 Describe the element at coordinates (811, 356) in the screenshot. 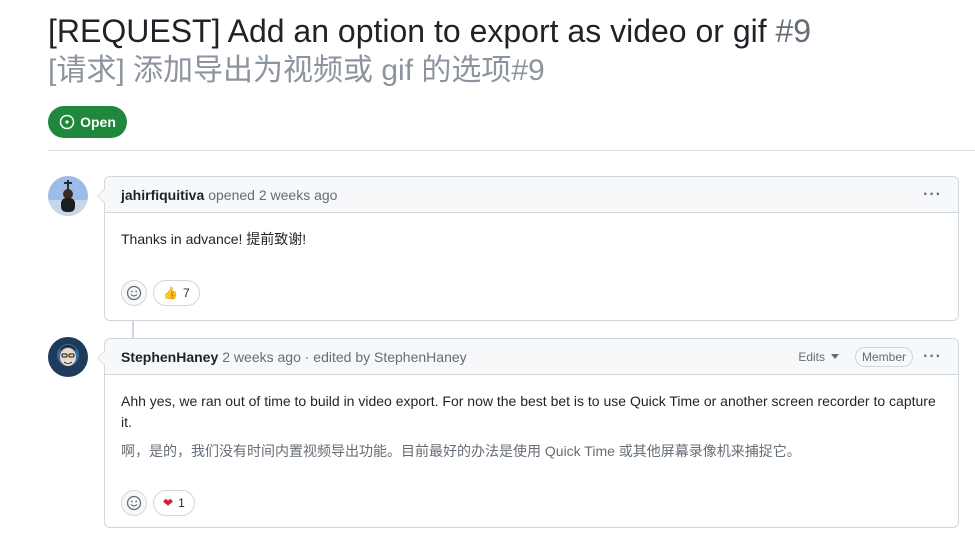

I see `edits-label: Edits` at that location.